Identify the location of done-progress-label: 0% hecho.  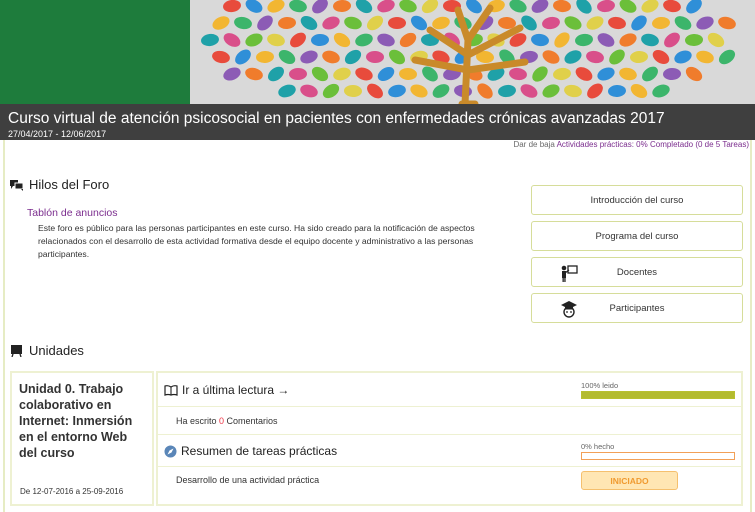
(598, 446).